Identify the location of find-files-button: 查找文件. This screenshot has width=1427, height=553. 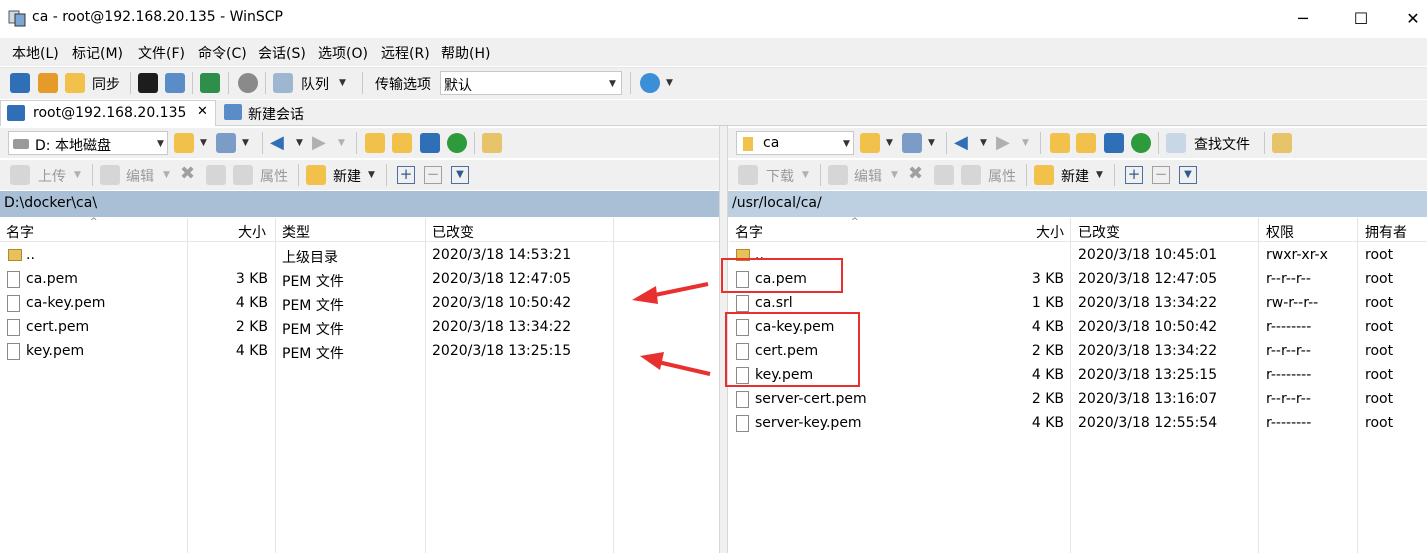
(1222, 144).